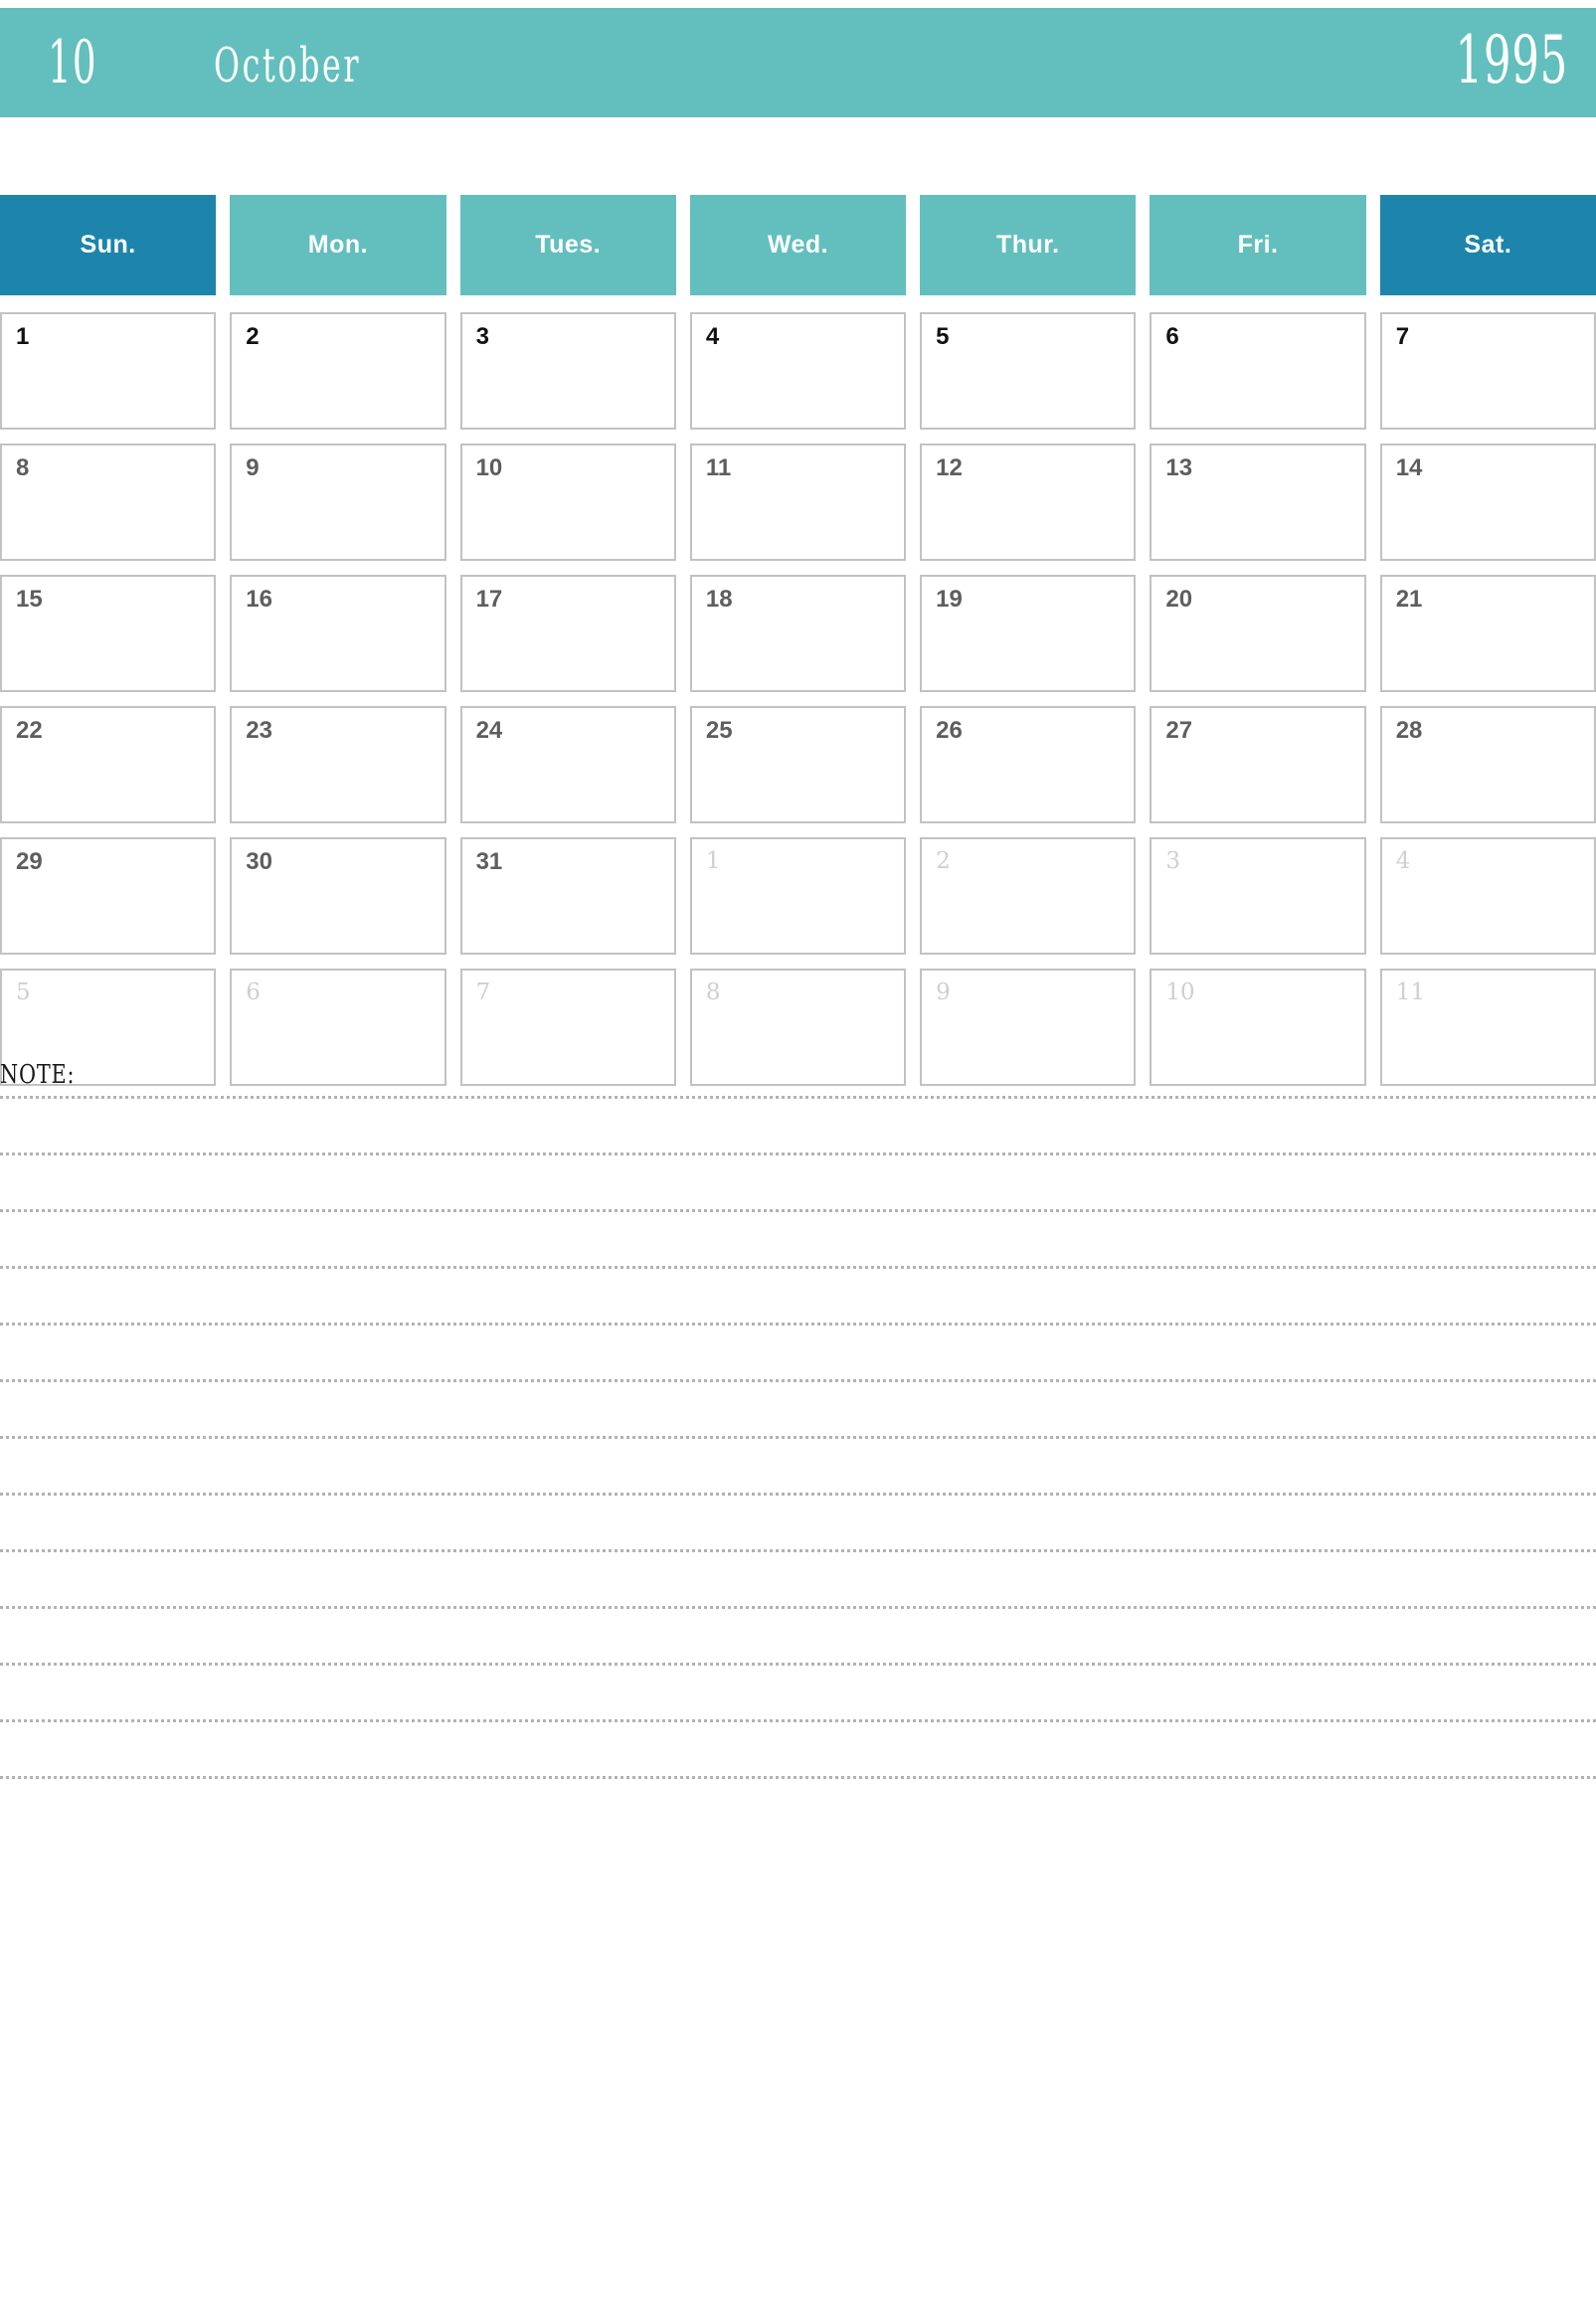 This screenshot has height=2310, width=1596. I want to click on day-number: 30, so click(259, 861).